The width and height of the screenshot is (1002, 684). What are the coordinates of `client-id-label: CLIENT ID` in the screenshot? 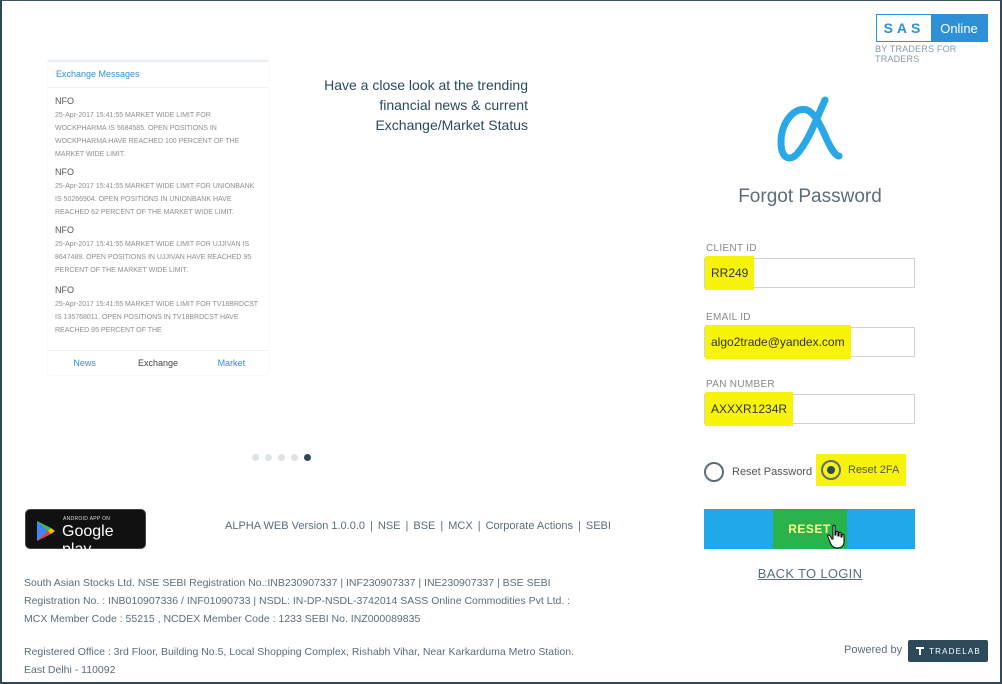 It's located at (731, 248).